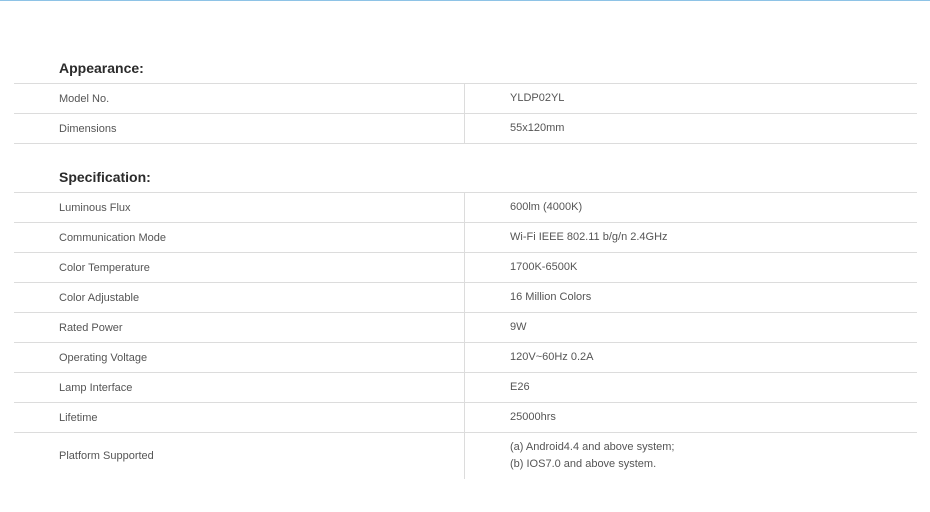  What do you see at coordinates (533, 417) in the screenshot?
I see `row-value: 25000hrs` at bounding box center [533, 417].